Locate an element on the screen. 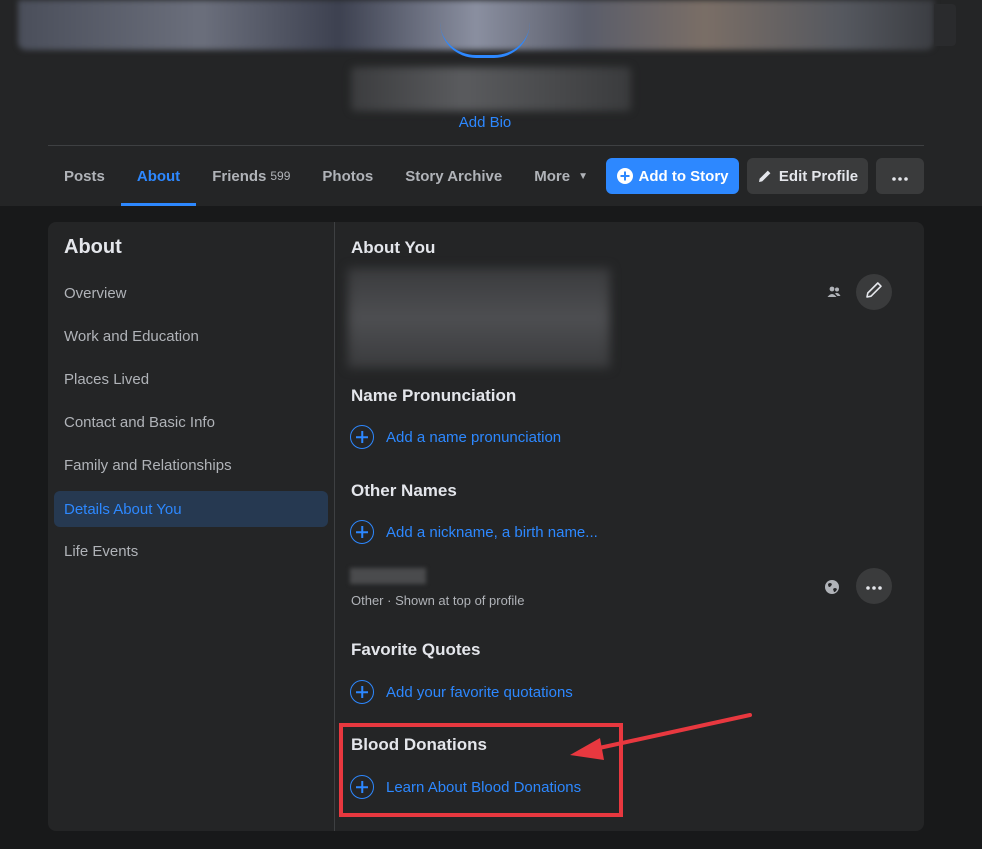 The height and width of the screenshot is (849, 982). sidebar-item-label: Work and Education is located at coordinates (131, 336).